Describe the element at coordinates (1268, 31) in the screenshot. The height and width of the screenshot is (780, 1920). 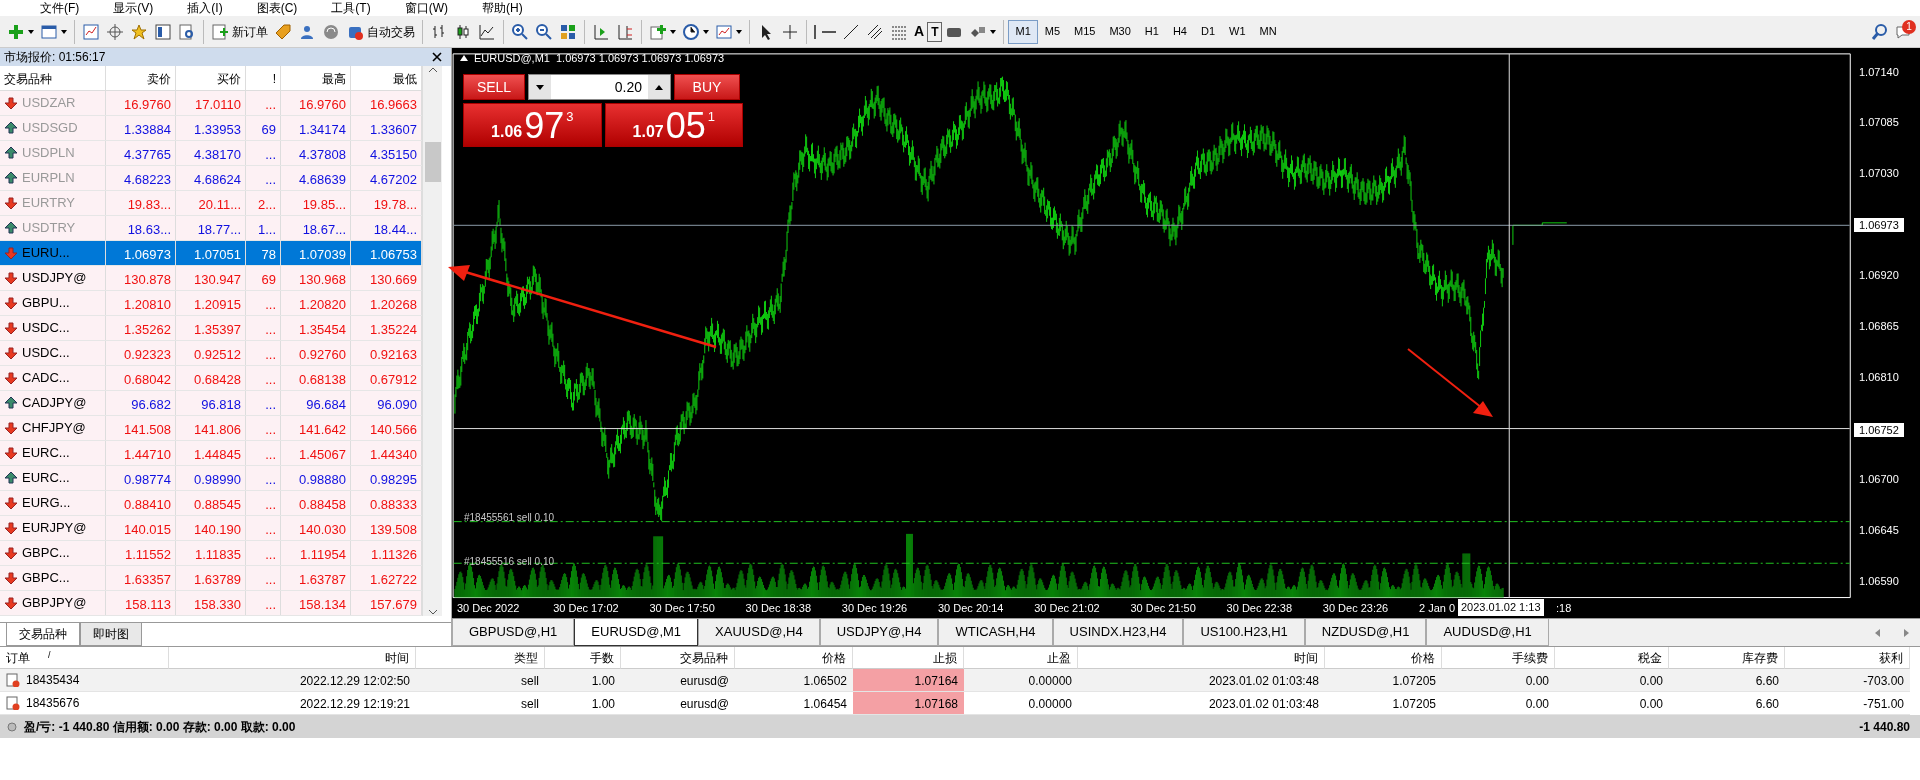
I see `timeframe-button: MN` at that location.